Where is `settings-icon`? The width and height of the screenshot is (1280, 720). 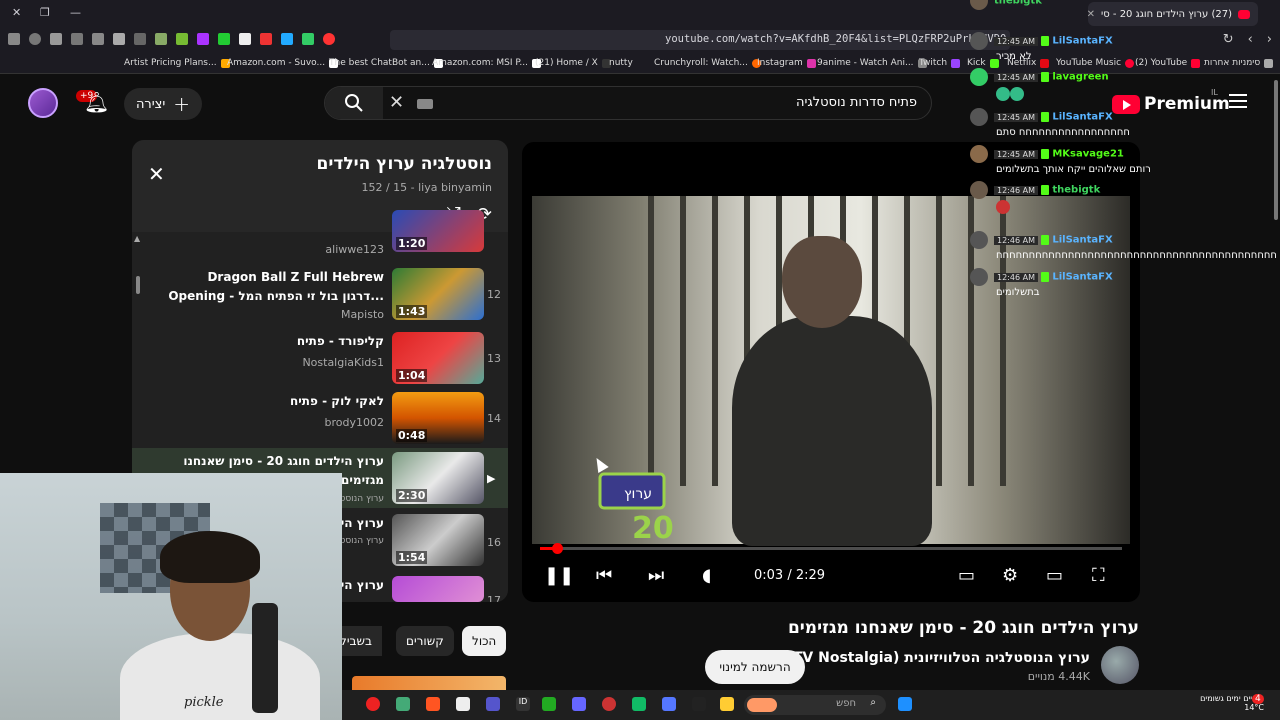 settings-icon is located at coordinates (403, 704).